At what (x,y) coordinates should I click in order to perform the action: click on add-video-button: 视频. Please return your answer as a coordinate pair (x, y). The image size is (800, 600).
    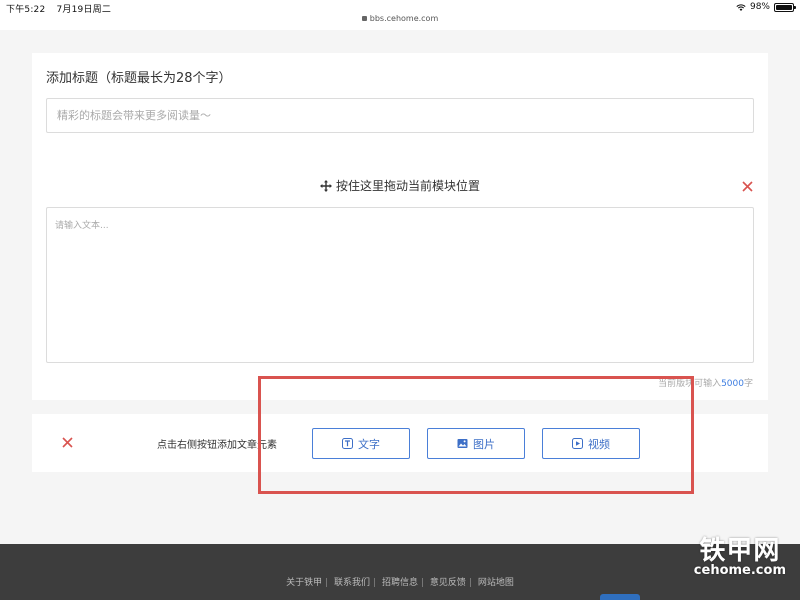
    Looking at the image, I should click on (591, 443).